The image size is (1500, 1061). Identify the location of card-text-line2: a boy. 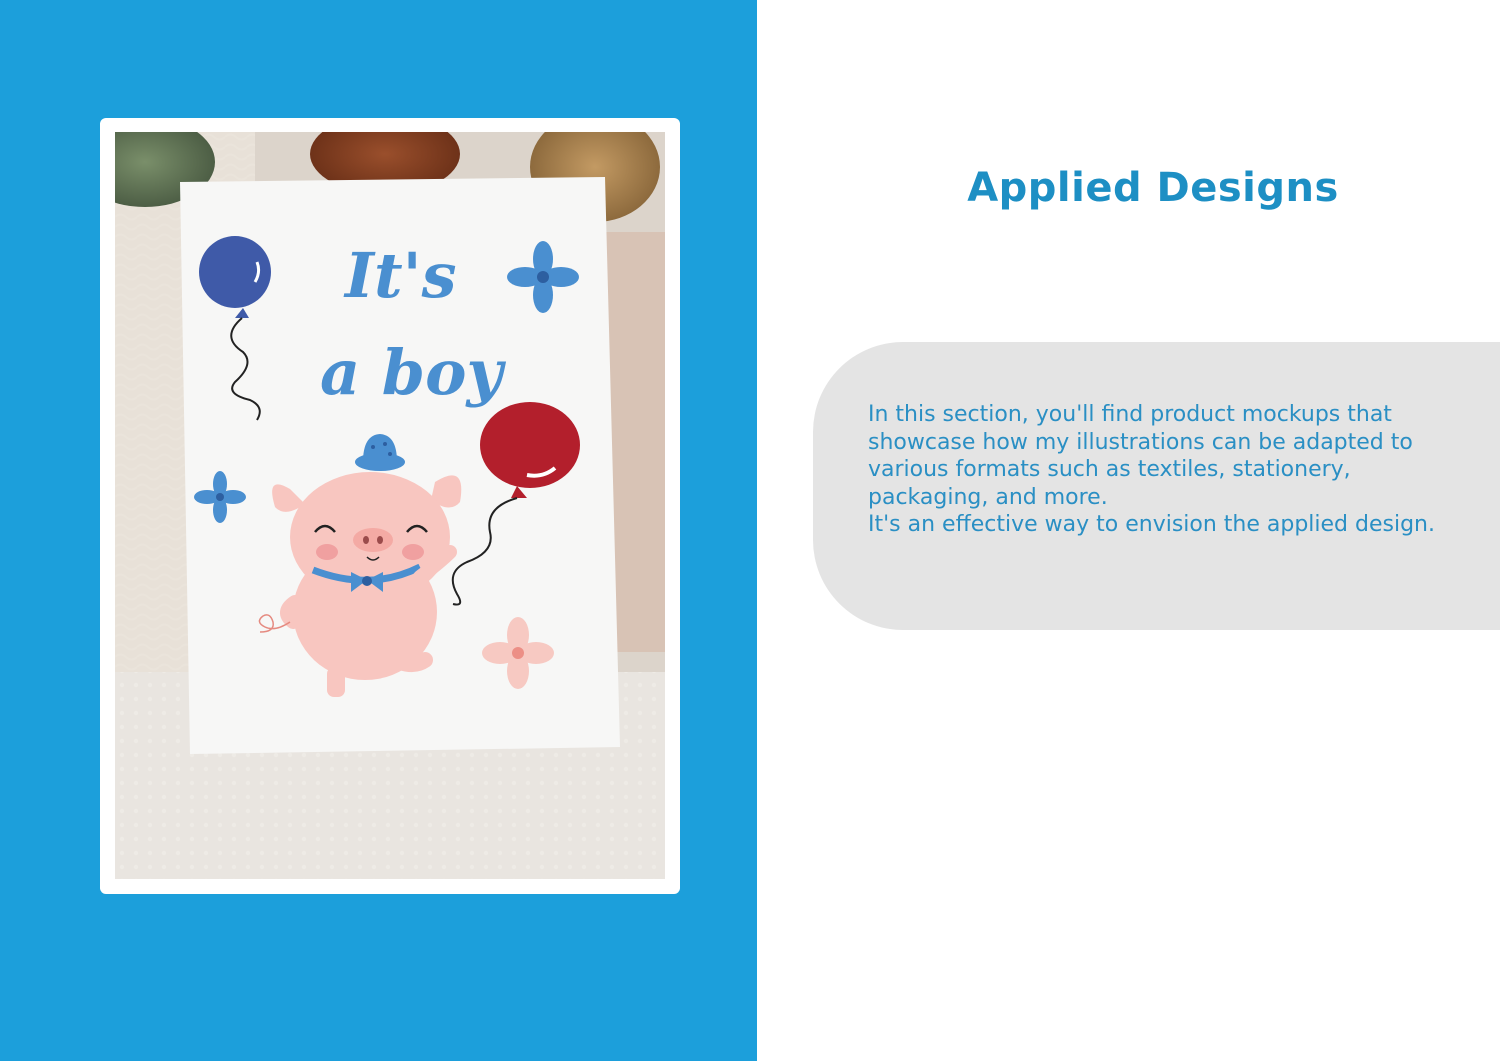
(413, 372).